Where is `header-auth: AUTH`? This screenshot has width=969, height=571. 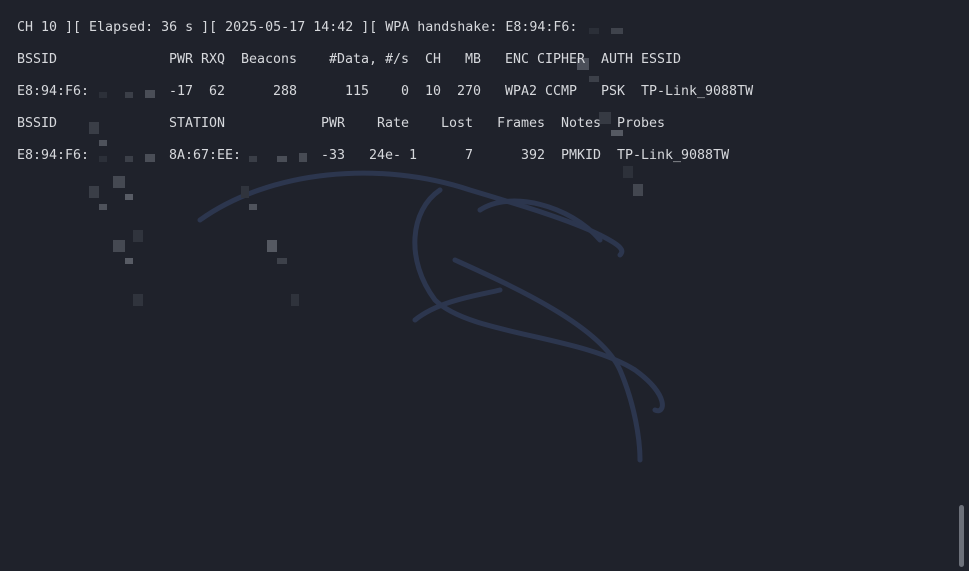
header-auth: AUTH is located at coordinates (617, 59).